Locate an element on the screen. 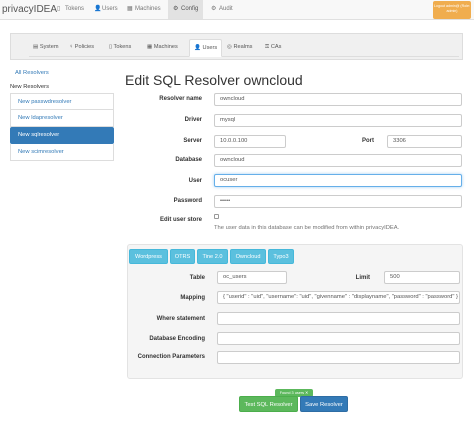 The width and height of the screenshot is (474, 422). tab-machines: ▦ Machines is located at coordinates (162, 47).